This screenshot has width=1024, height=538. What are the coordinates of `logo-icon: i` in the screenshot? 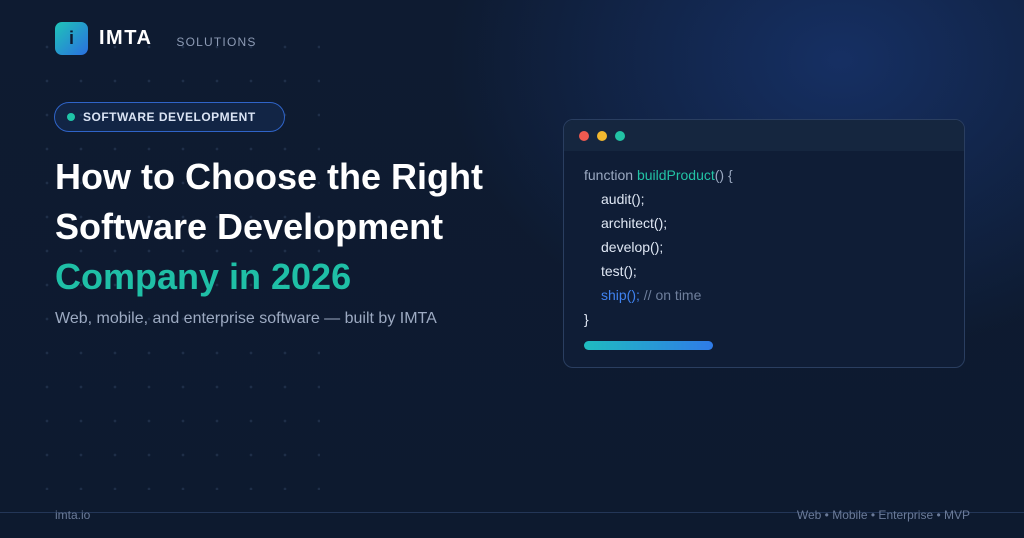 It's located at (71, 38).